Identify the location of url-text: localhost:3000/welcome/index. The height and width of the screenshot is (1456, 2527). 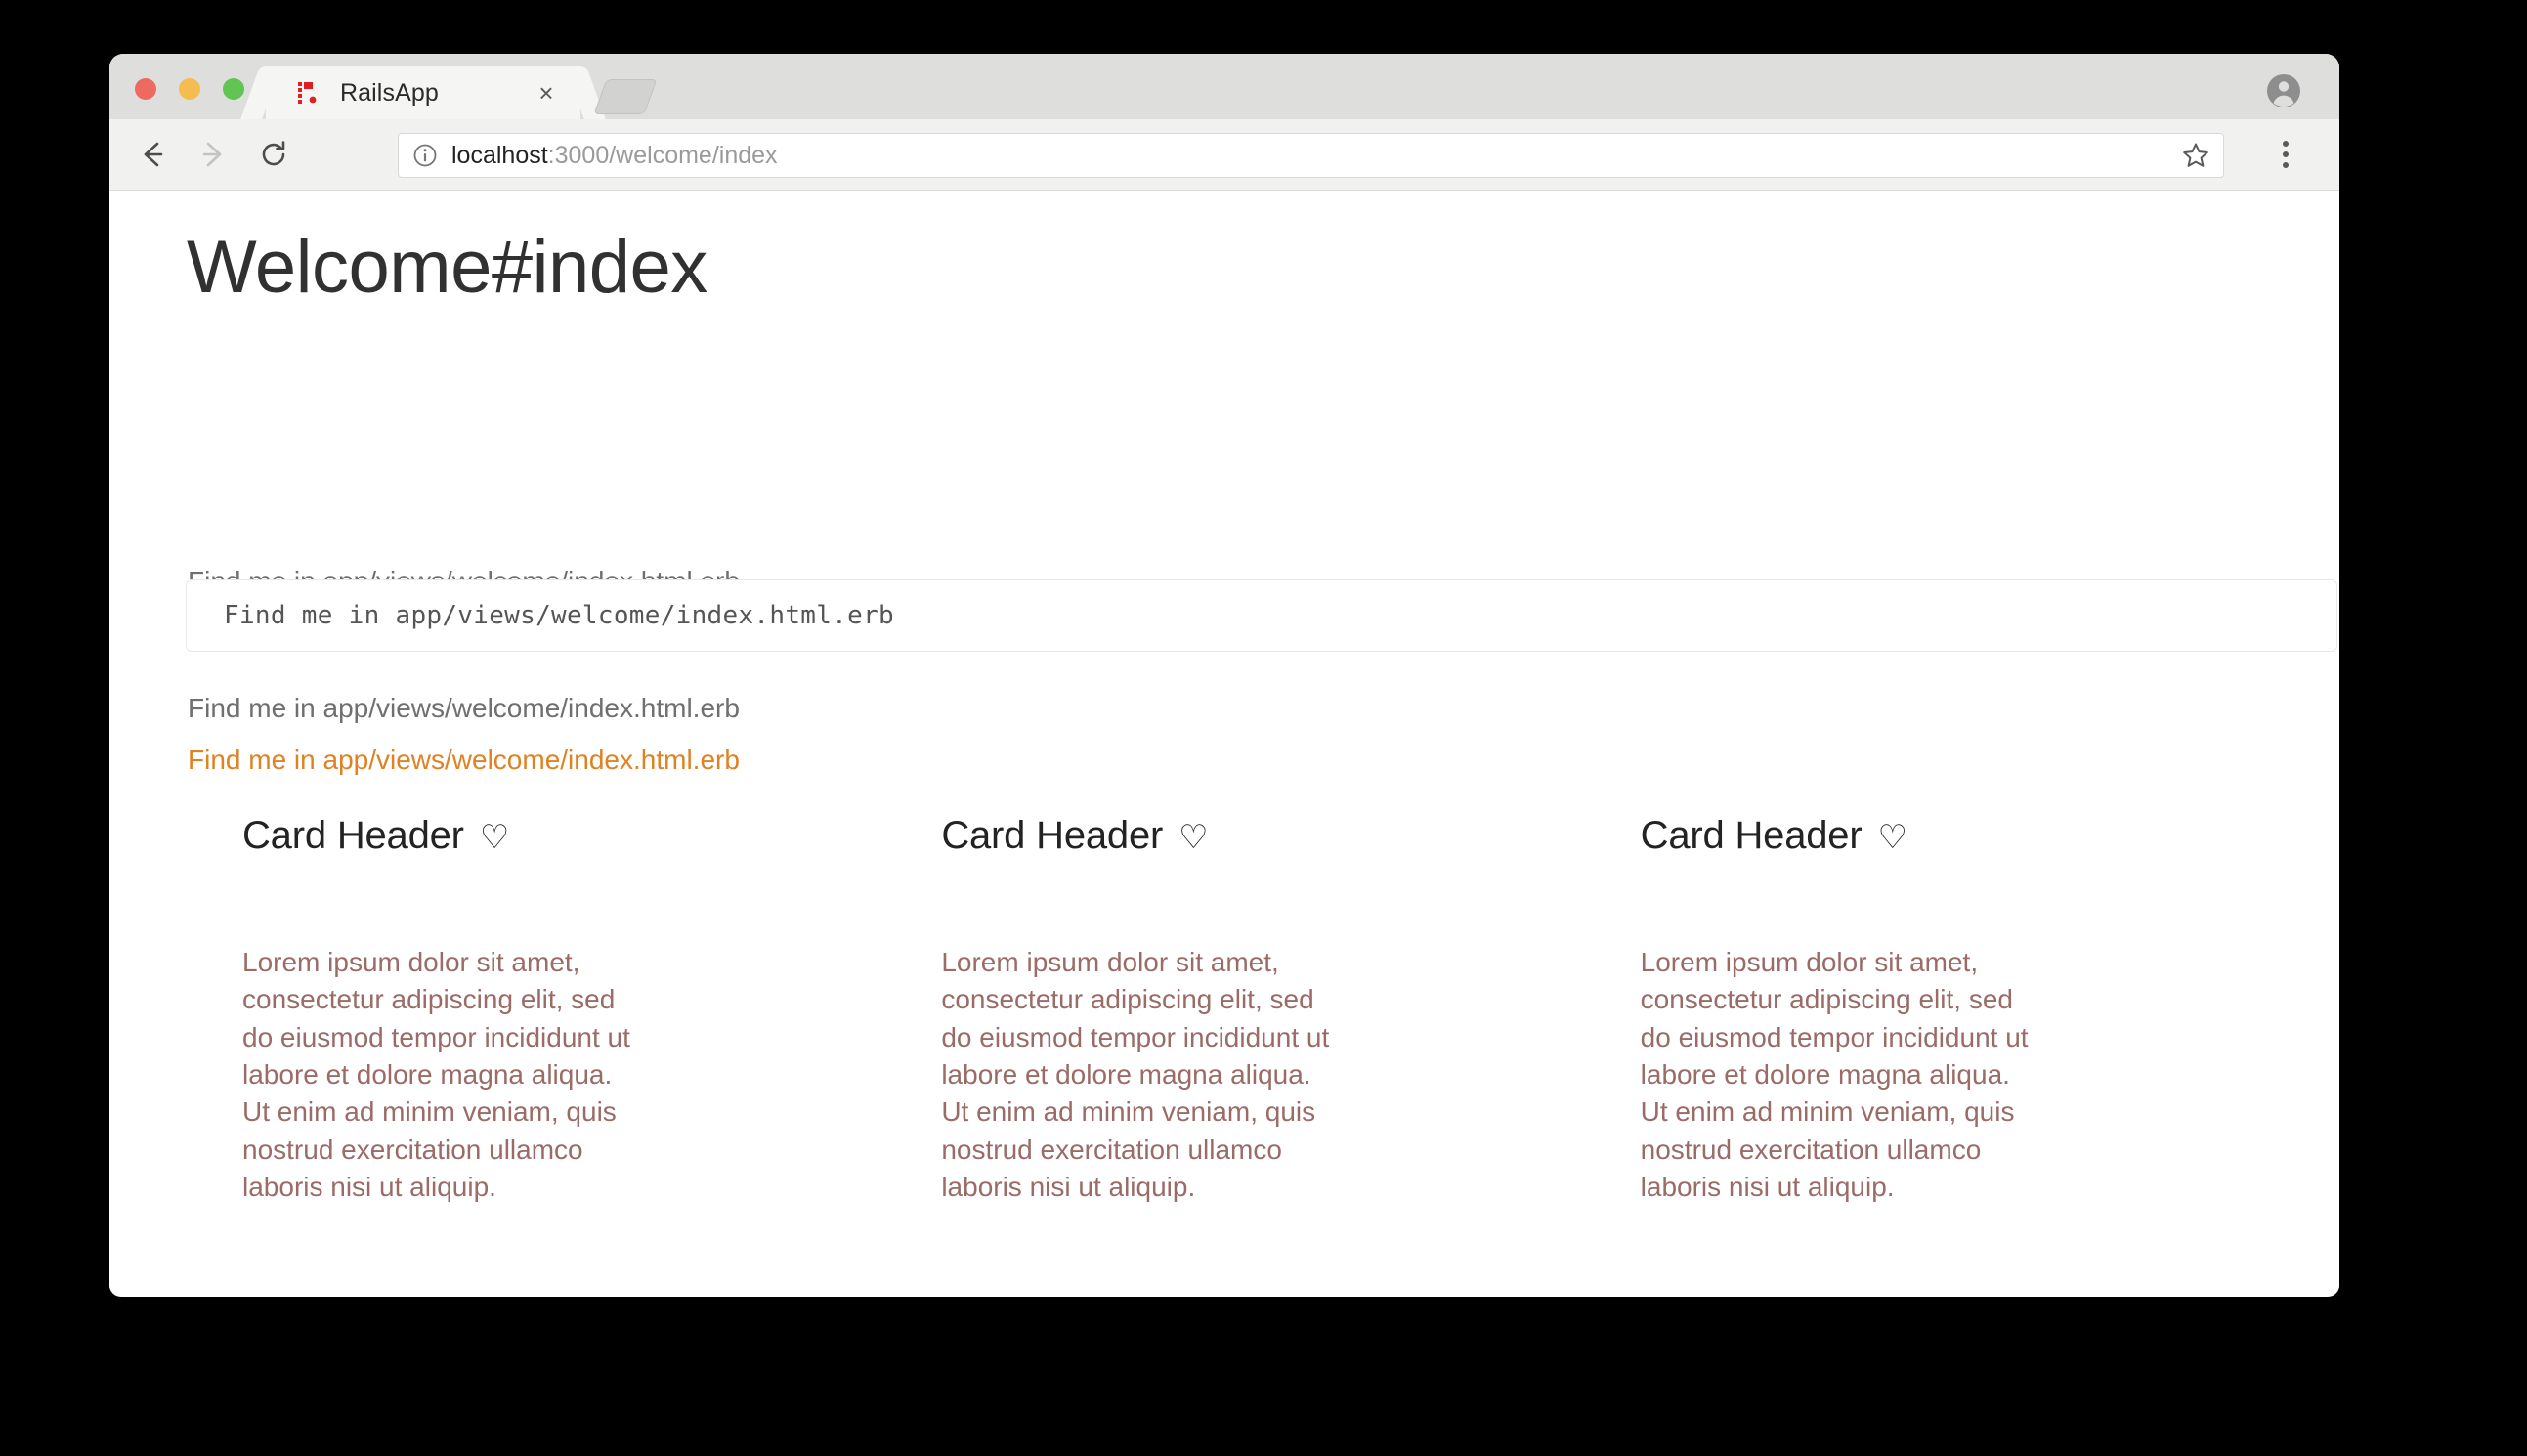
(614, 156).